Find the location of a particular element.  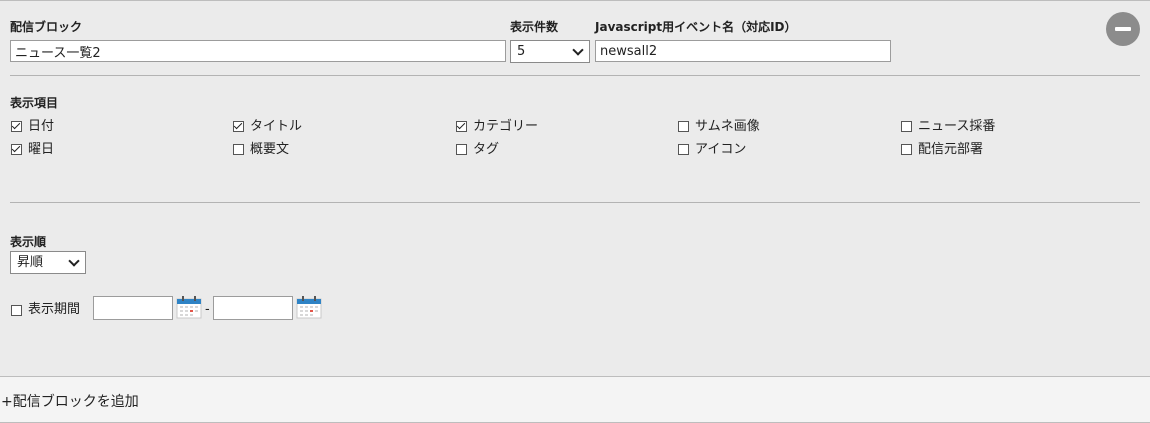

period-end-input is located at coordinates (253, 308).